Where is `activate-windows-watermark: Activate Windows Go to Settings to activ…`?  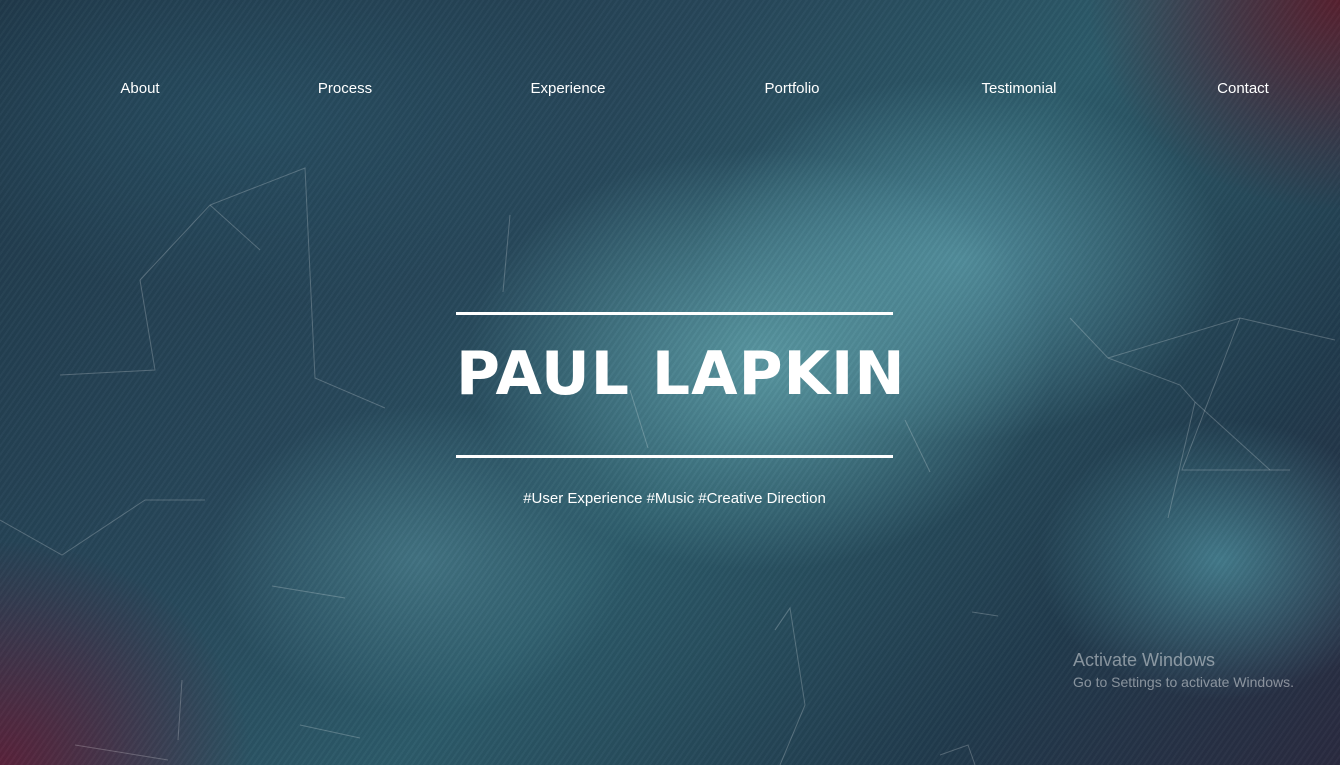 activate-windows-watermark: Activate Windows Go to Settings to activ… is located at coordinates (1183, 670).